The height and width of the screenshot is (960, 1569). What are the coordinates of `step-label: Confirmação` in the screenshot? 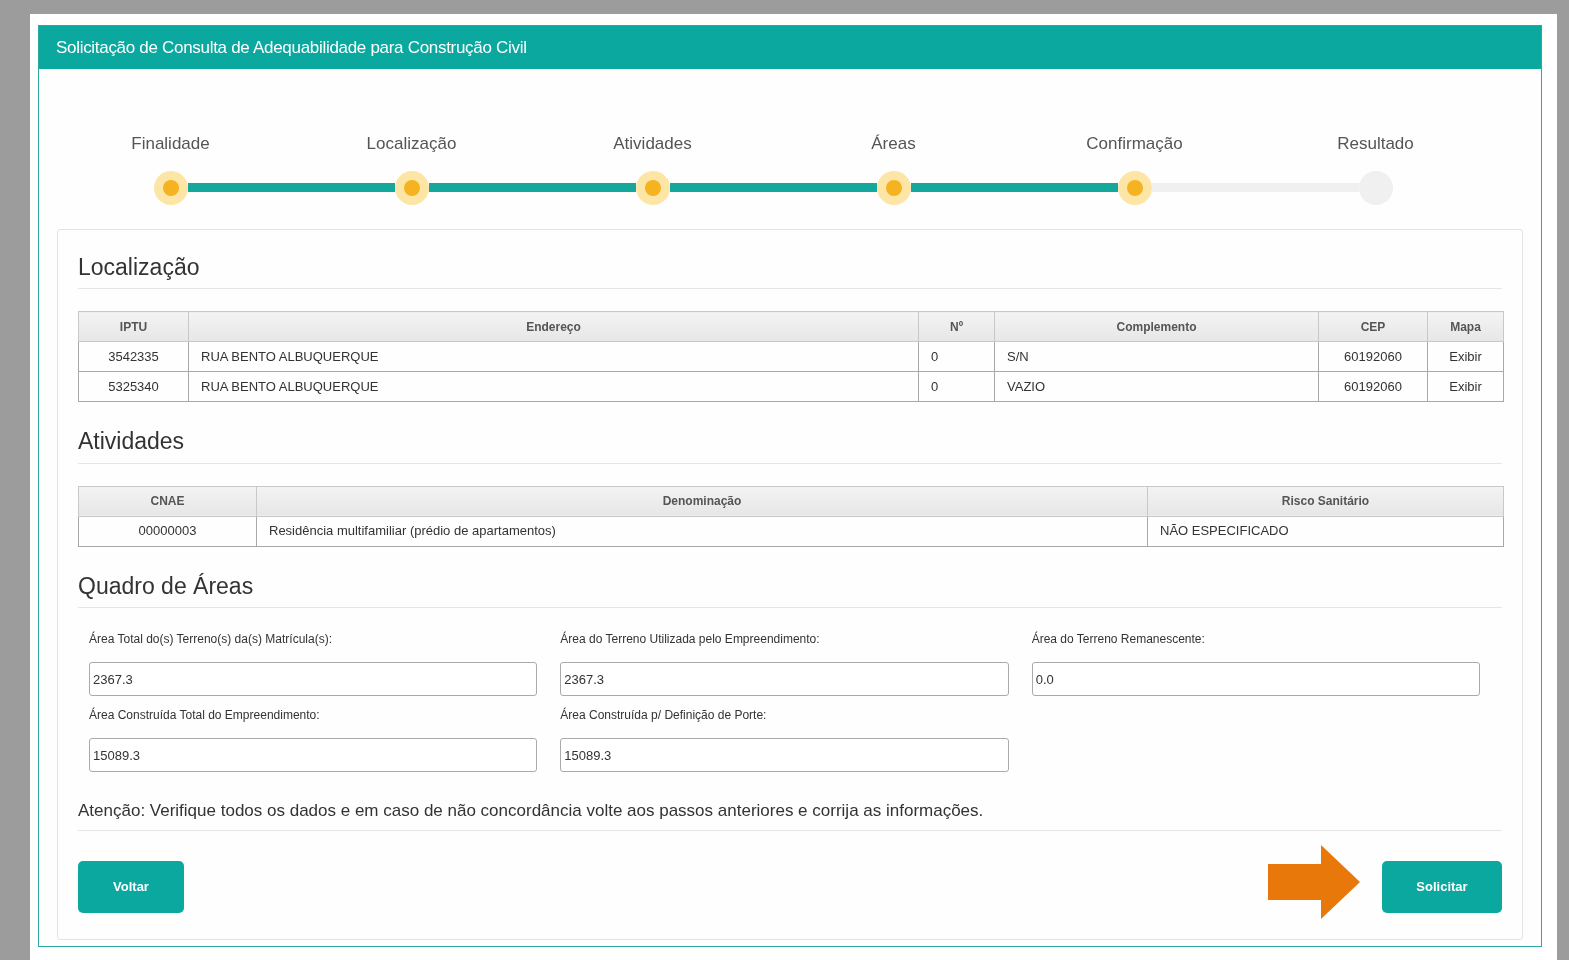 It's located at (1134, 144).